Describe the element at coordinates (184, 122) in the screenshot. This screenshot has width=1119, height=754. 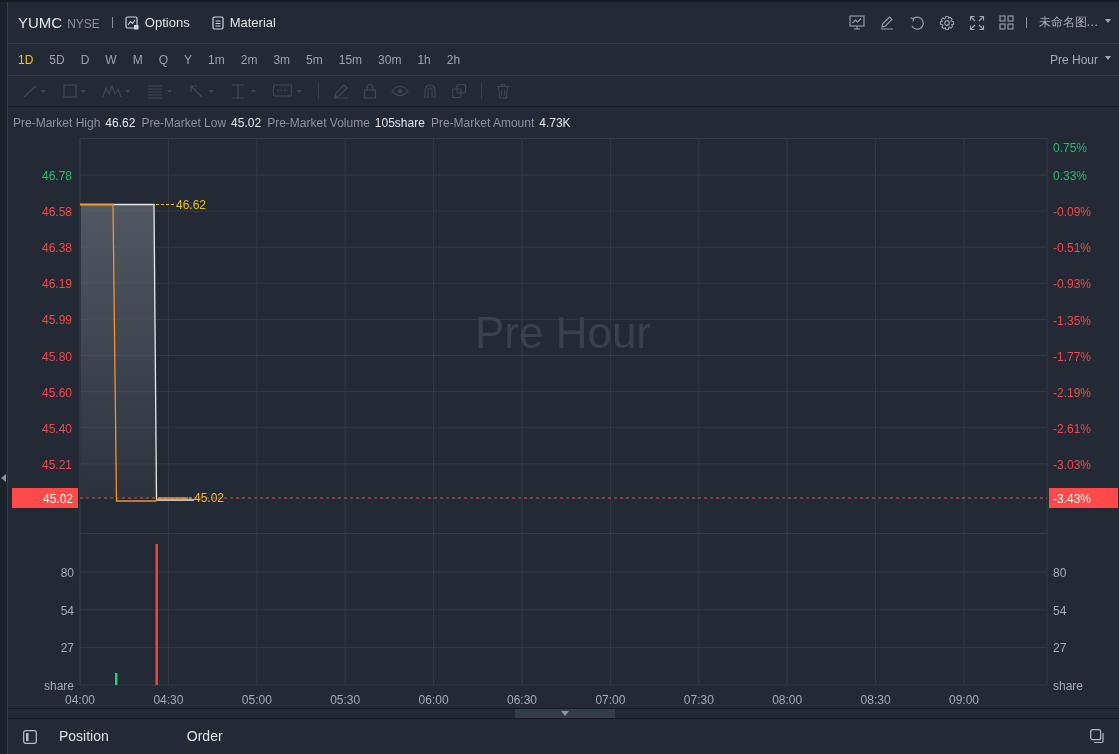
I see `stat-label: Pre-Market Low` at that location.